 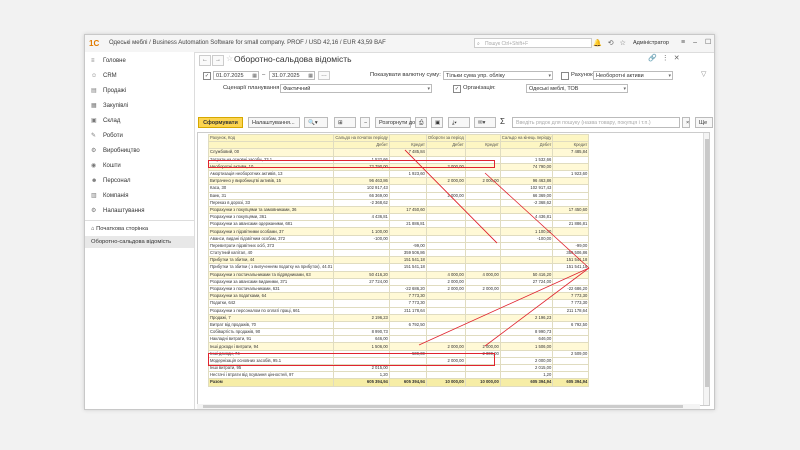 What do you see at coordinates (220, 122) in the screenshot?
I see `generate-button: Сформувати` at bounding box center [220, 122].